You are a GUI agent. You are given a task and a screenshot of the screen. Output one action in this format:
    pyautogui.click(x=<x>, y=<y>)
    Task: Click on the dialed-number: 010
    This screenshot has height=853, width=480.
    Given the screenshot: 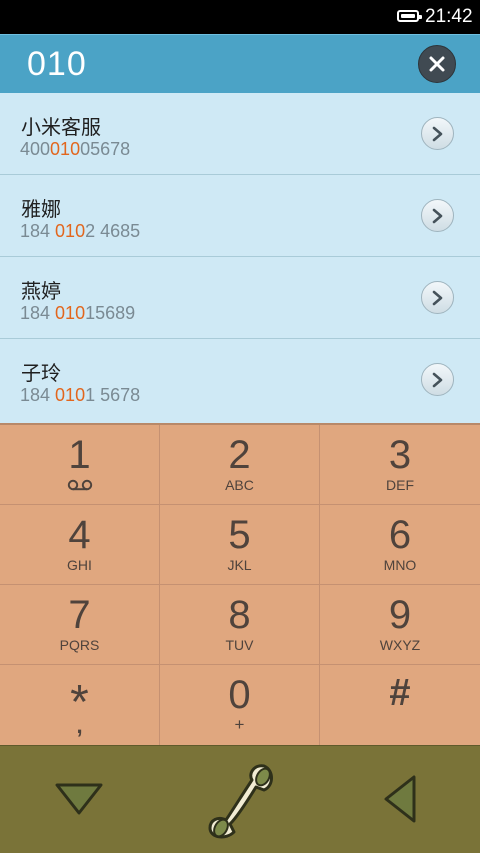 What is the action you would take?
    pyautogui.click(x=57, y=64)
    